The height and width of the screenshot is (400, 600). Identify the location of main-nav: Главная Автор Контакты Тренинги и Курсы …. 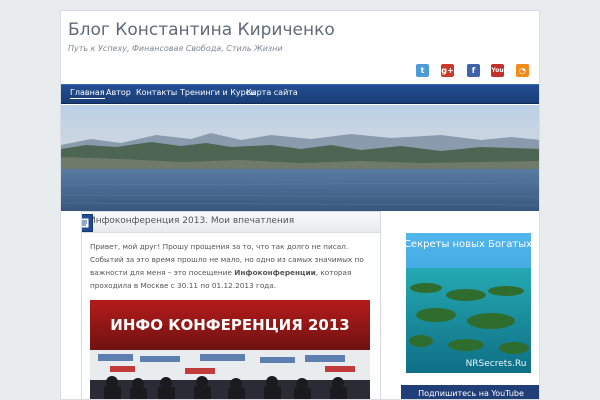
(300, 94).